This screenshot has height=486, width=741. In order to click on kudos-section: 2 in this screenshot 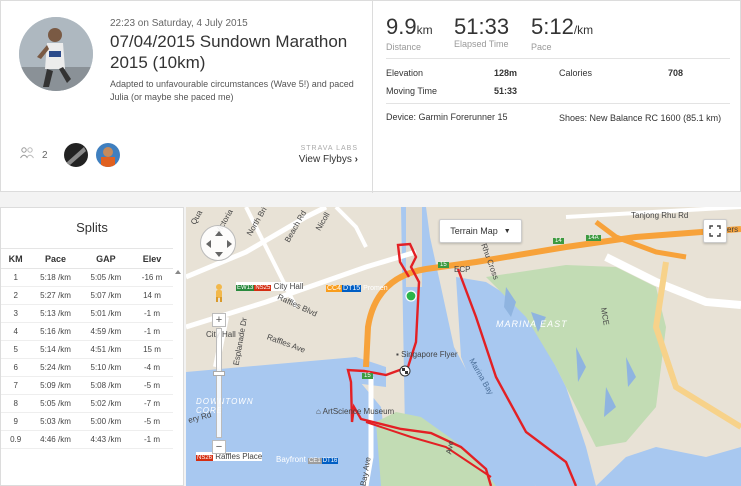, I will do `click(70, 155)`.